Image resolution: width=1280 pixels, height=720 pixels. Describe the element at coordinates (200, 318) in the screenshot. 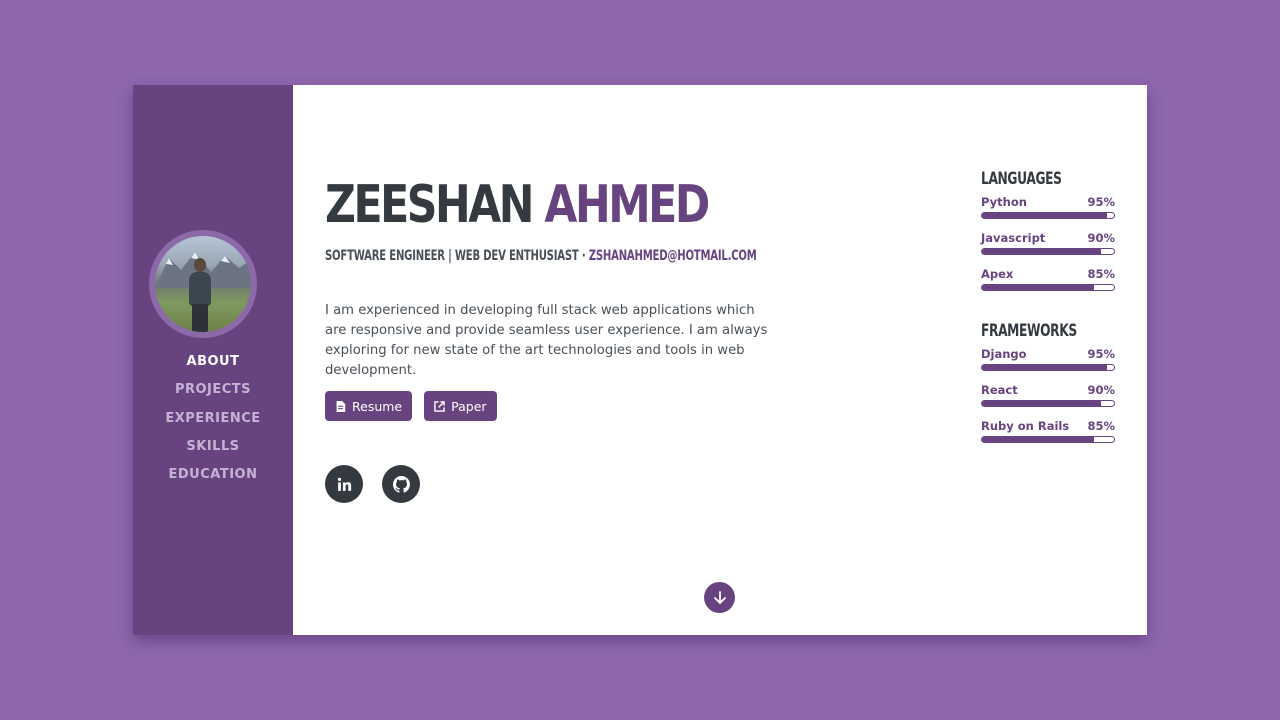

I see `person-legs` at that location.